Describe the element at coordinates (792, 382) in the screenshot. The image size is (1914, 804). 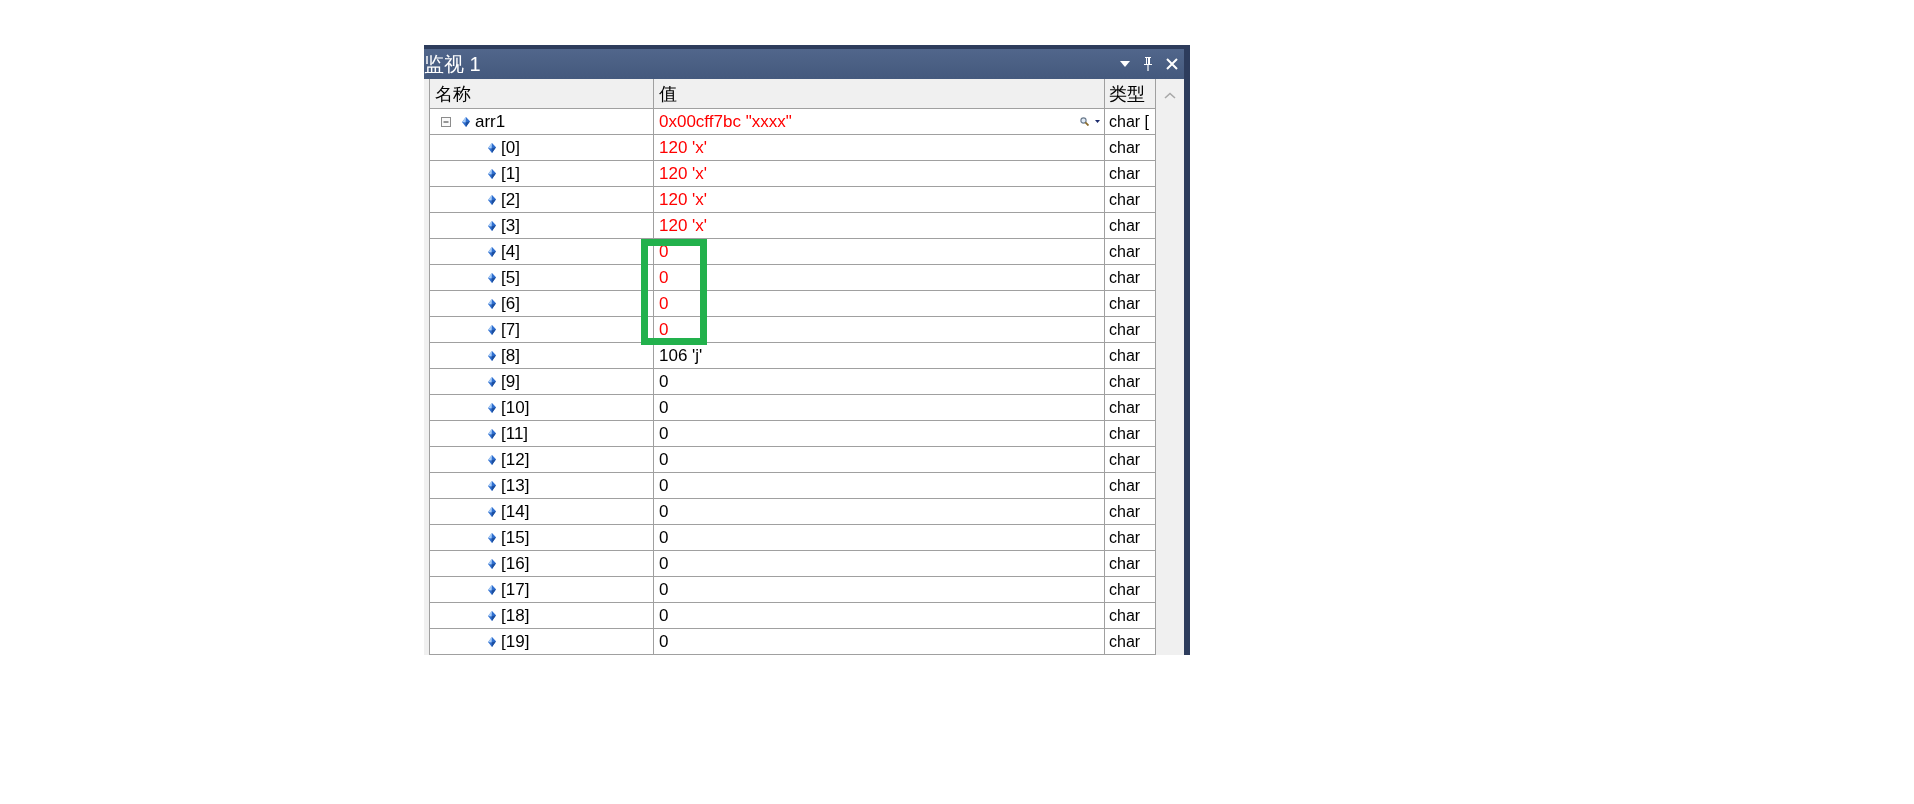
I see `tree-row: [9] 0 char` at that location.